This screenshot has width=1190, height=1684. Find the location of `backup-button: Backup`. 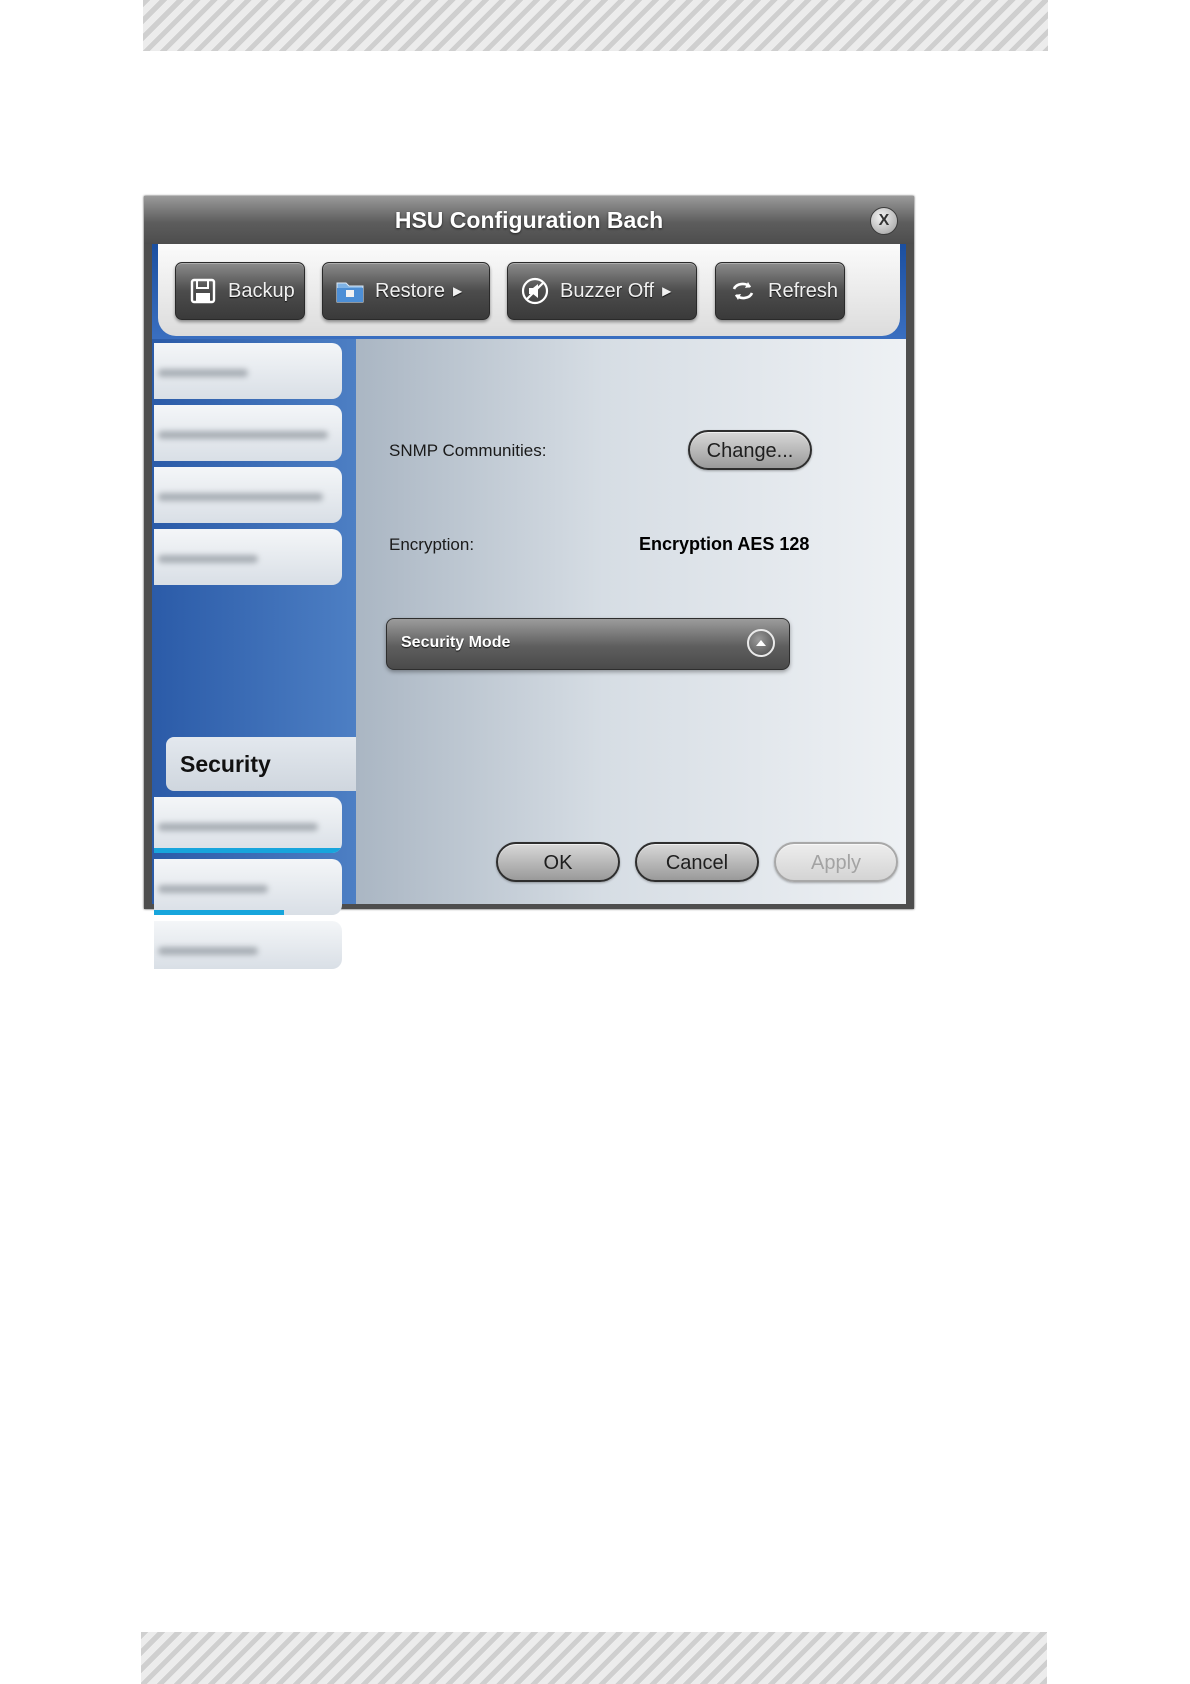

backup-button: Backup is located at coordinates (240, 291).